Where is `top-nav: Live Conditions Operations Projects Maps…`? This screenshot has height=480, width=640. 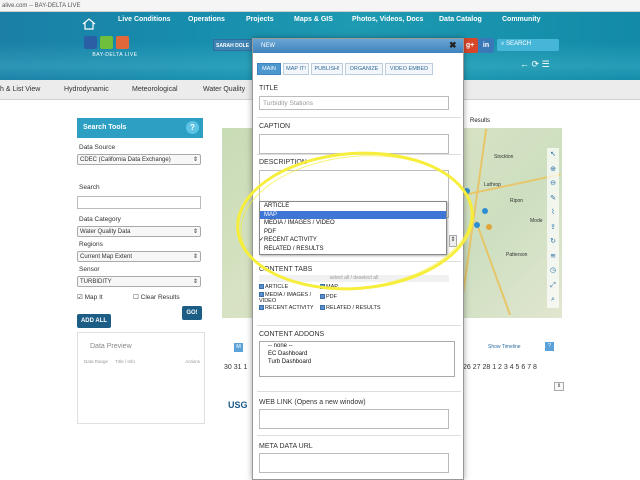
top-nav: Live Conditions Operations Projects Maps… is located at coordinates (320, 23).